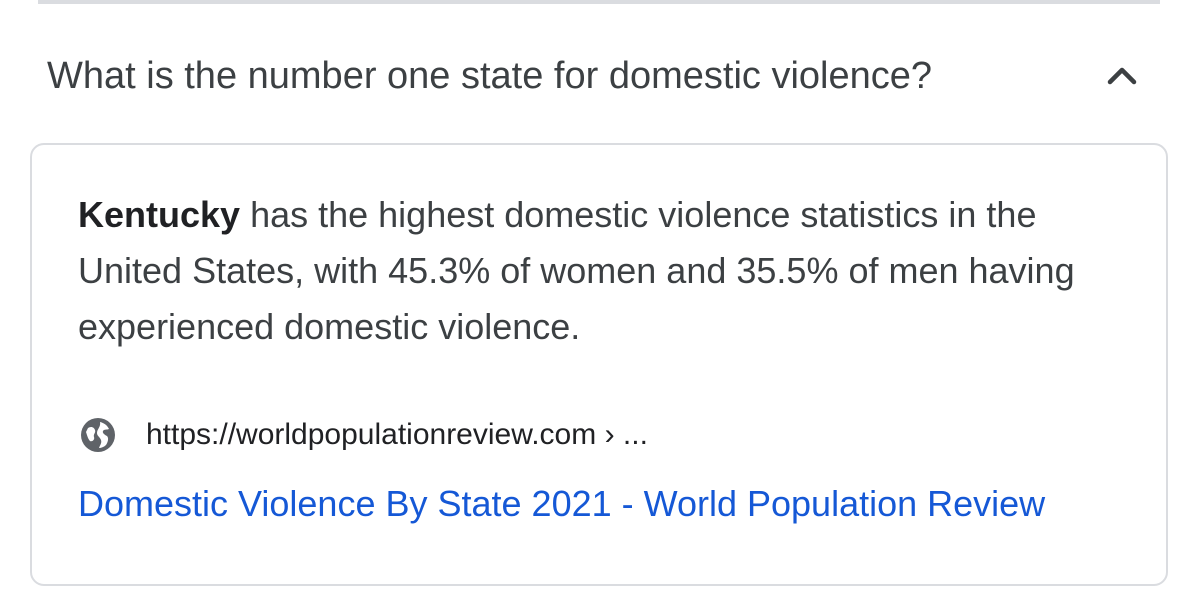 The height and width of the screenshot is (592, 1200). What do you see at coordinates (159, 214) in the screenshot?
I see `answer-highlight: Kentucky` at bounding box center [159, 214].